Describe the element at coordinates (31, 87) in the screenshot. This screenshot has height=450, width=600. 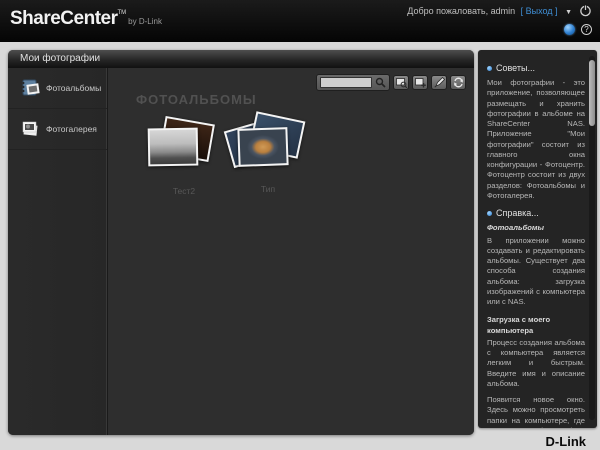
I see `photo-albums-icon` at that location.